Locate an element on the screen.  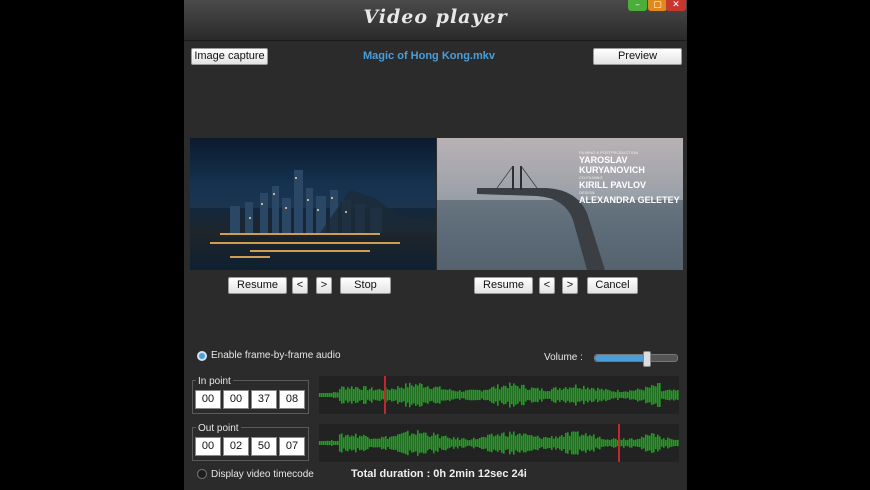
frame-by-frame-audio-radio is located at coordinates (202, 356).